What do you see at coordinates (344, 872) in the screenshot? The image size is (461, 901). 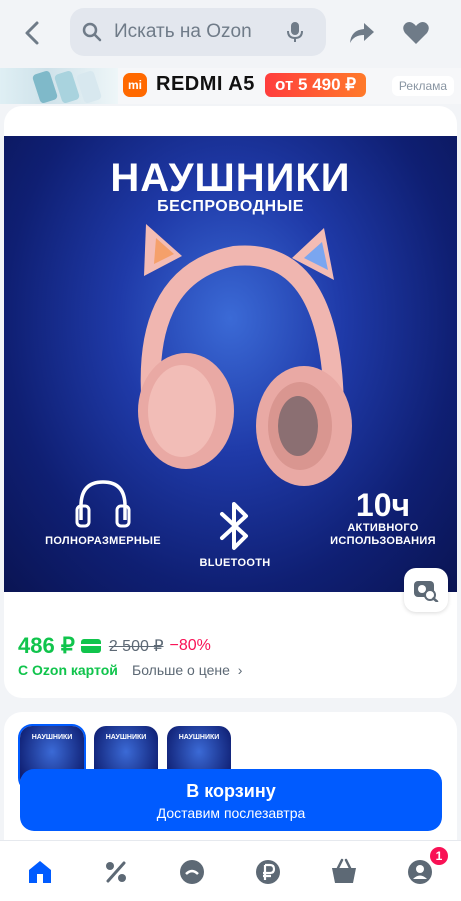 I see `basket-icon` at bounding box center [344, 872].